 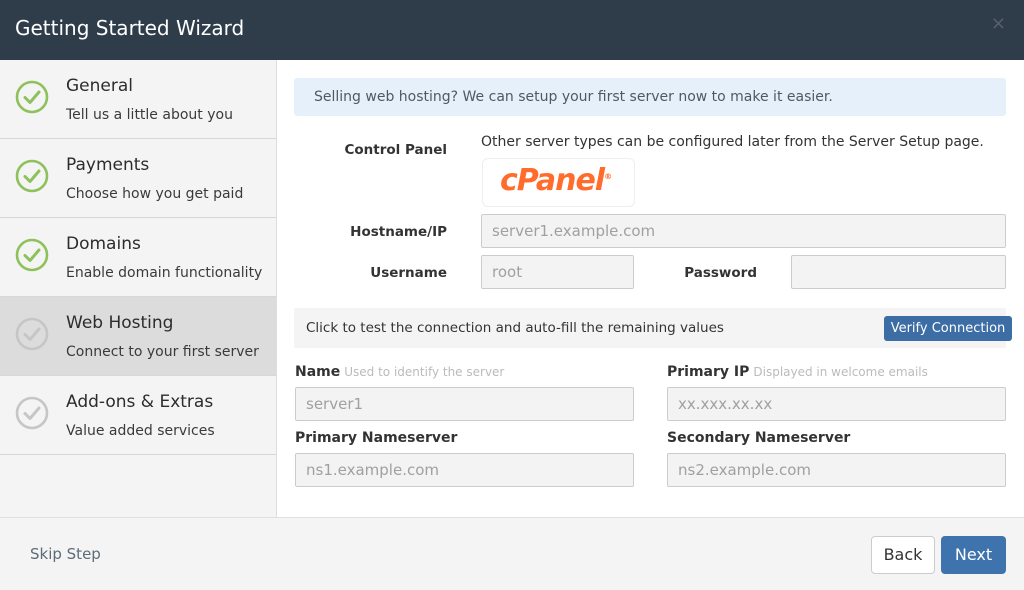 What do you see at coordinates (464, 404) in the screenshot?
I see `name-input: server1` at bounding box center [464, 404].